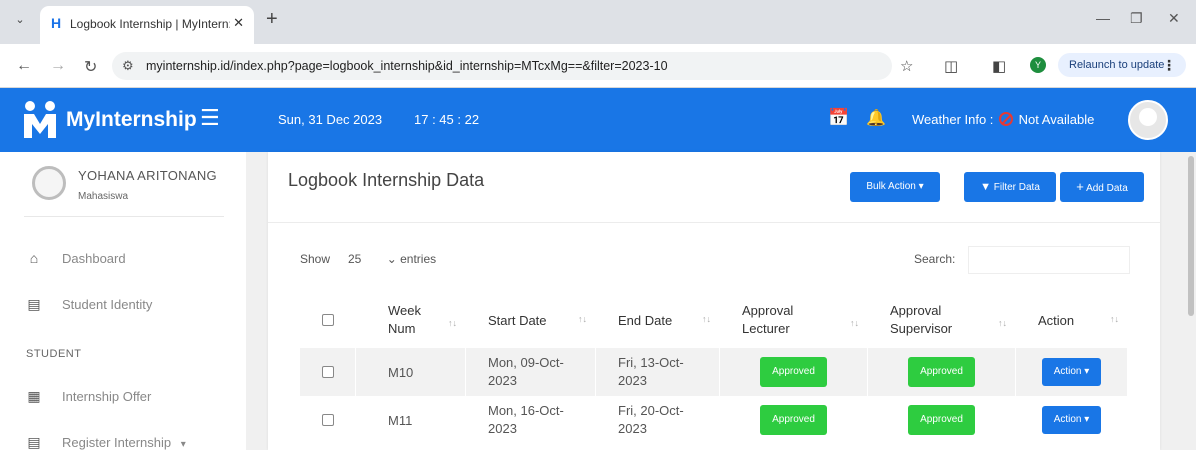  Describe the element at coordinates (56, 23) in the screenshot. I see `site-favicon-icon: H` at that location.